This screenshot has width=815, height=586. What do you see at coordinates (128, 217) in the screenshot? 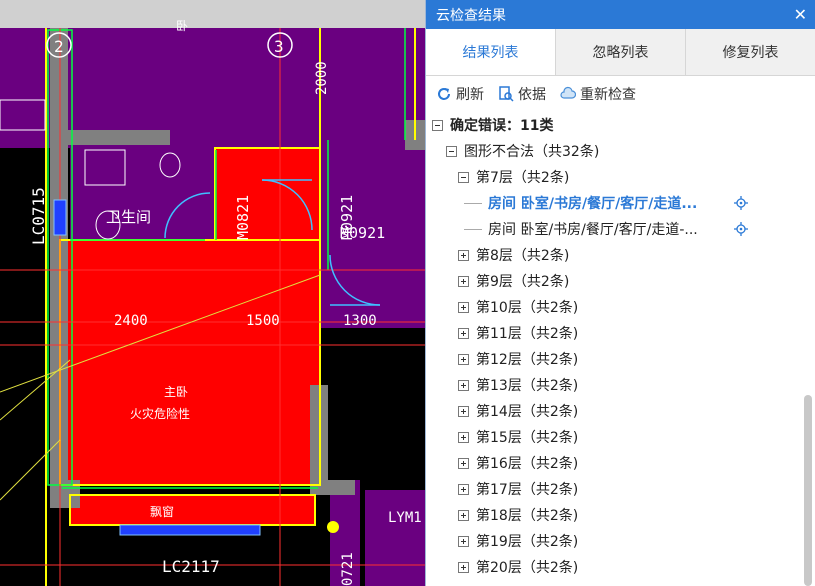
I see `room-label-bath: 卫生间` at bounding box center [128, 217].